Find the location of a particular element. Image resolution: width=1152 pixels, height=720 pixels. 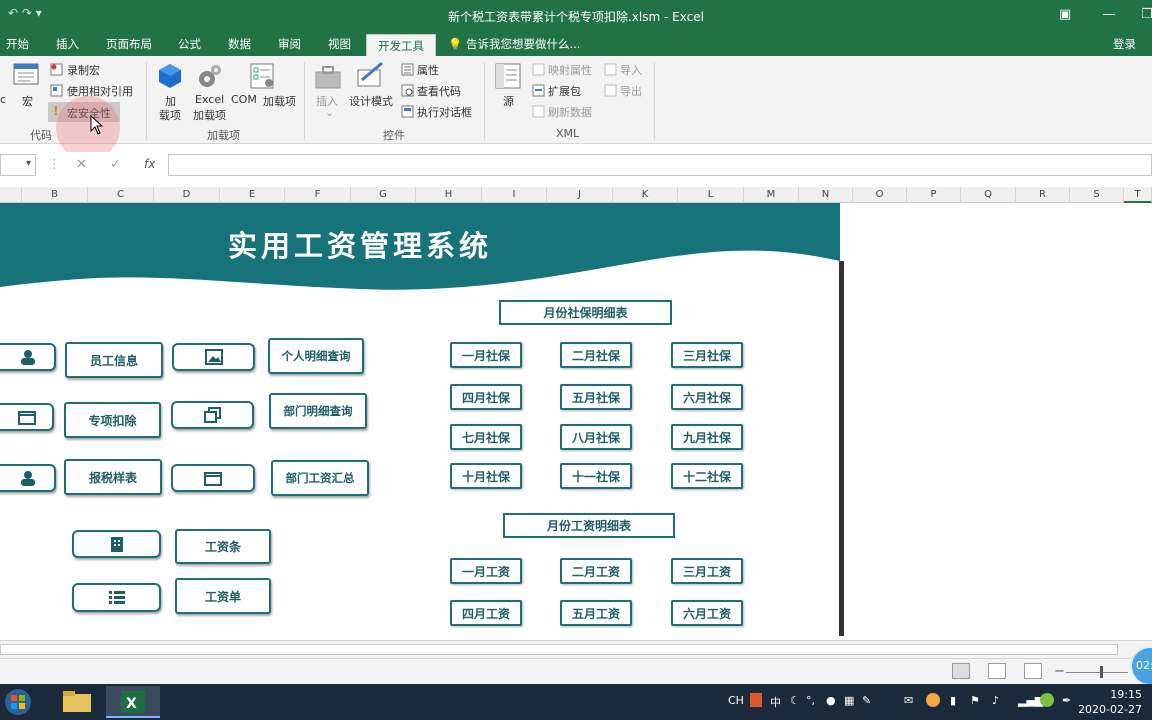

view-code-button: 查看代码 is located at coordinates (439, 91).